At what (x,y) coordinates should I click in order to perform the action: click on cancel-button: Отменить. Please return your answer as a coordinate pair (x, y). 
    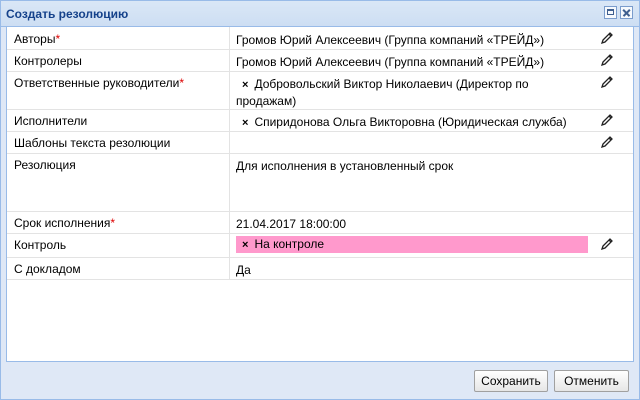
    Looking at the image, I should click on (591, 381).